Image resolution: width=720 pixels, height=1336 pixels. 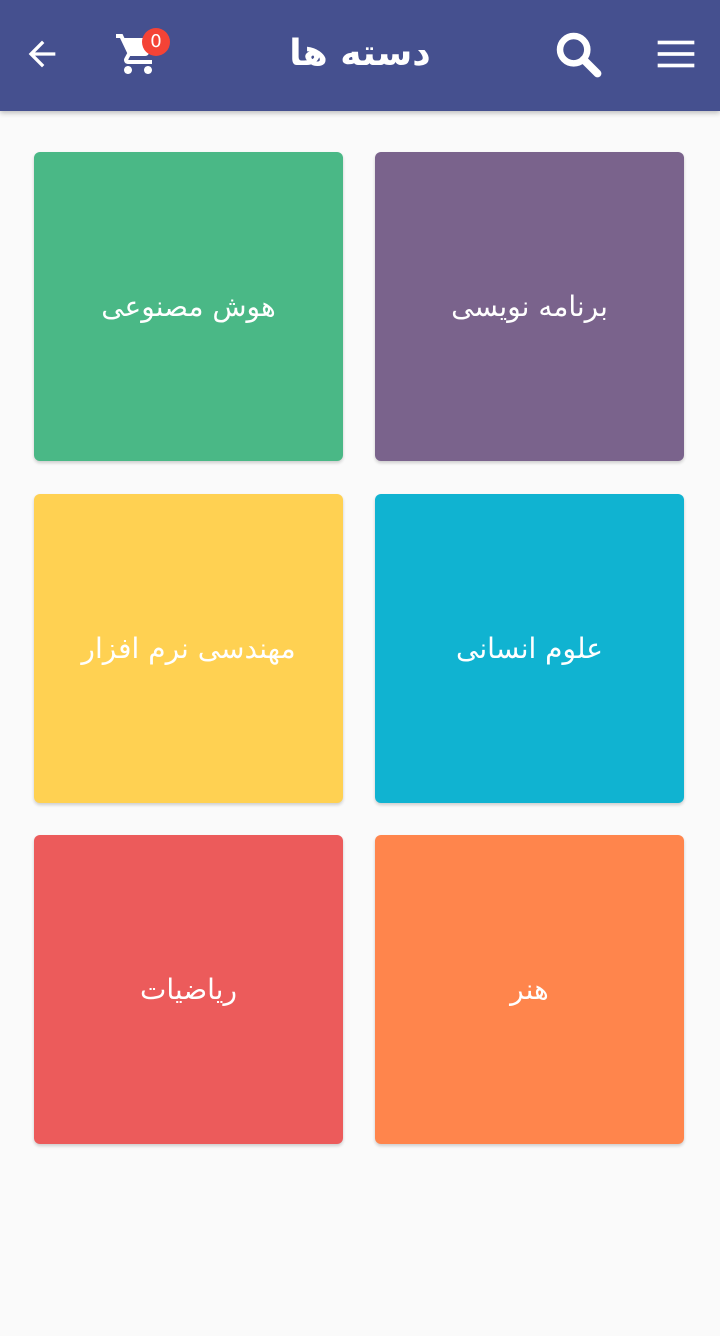 I want to click on search-icon, so click(x=579, y=55).